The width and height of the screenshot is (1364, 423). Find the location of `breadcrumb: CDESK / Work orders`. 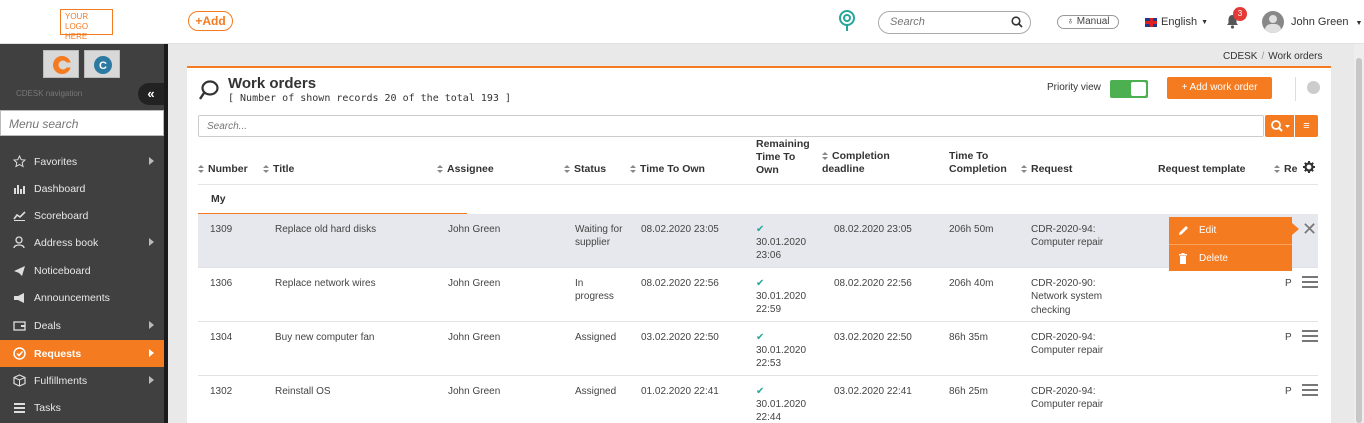

breadcrumb: CDESK / Work orders is located at coordinates (1273, 56).